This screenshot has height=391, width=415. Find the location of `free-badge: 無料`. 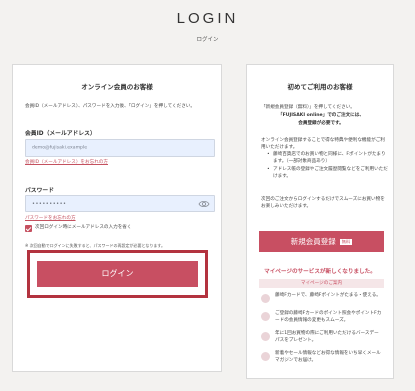

free-badge: 無料 is located at coordinates (346, 242).